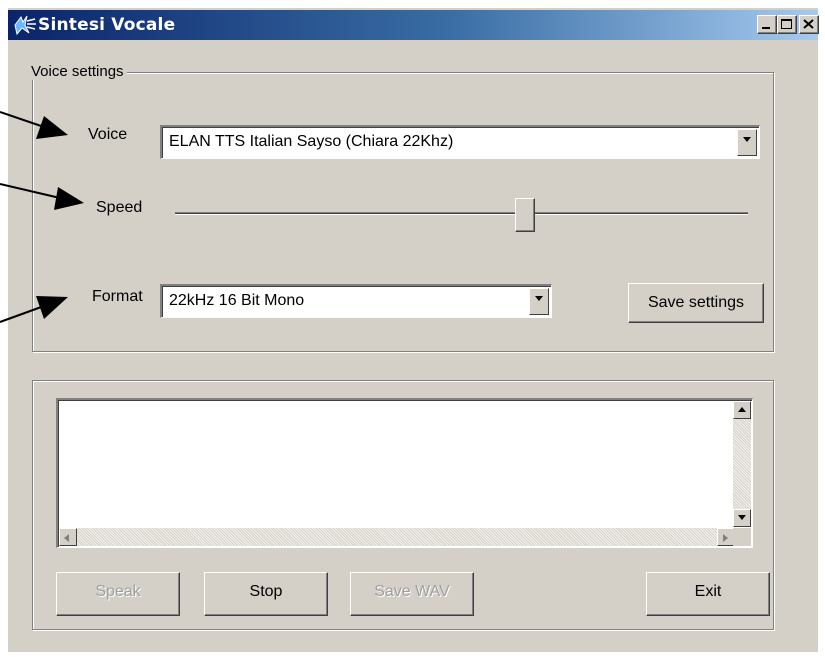 This screenshot has height=657, width=825. What do you see at coordinates (42, 217) in the screenshot?
I see `annotation-arrows` at bounding box center [42, 217].